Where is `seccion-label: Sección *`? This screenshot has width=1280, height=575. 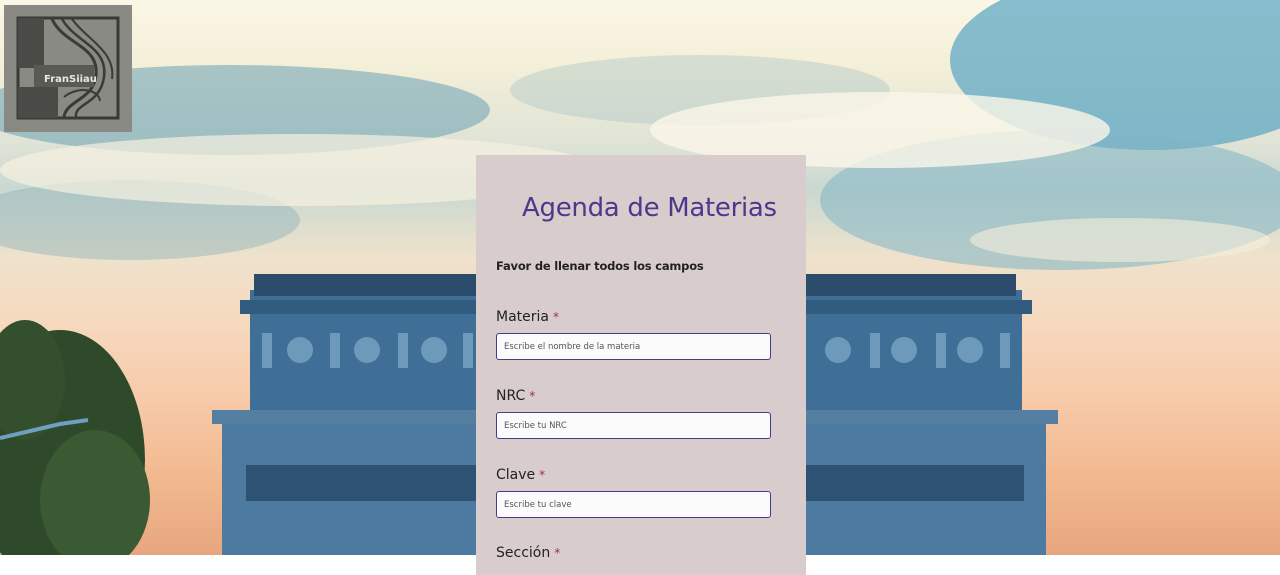
seccion-label: Sección * is located at coordinates (528, 553).